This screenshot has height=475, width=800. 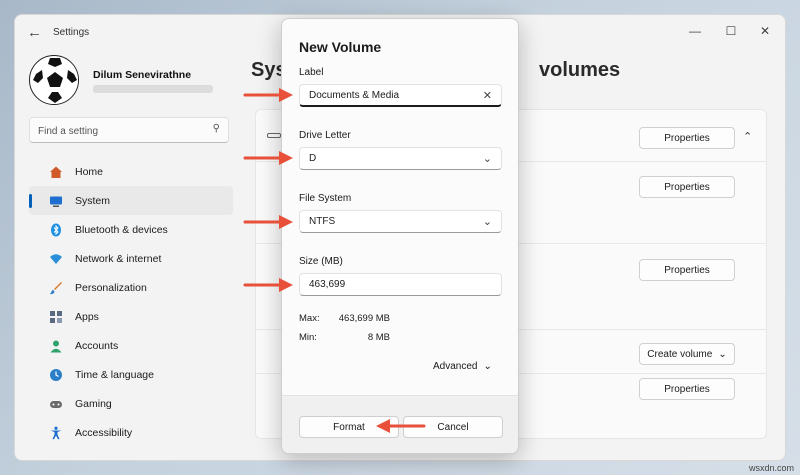 I want to click on brush-icon, so click(x=56, y=288).